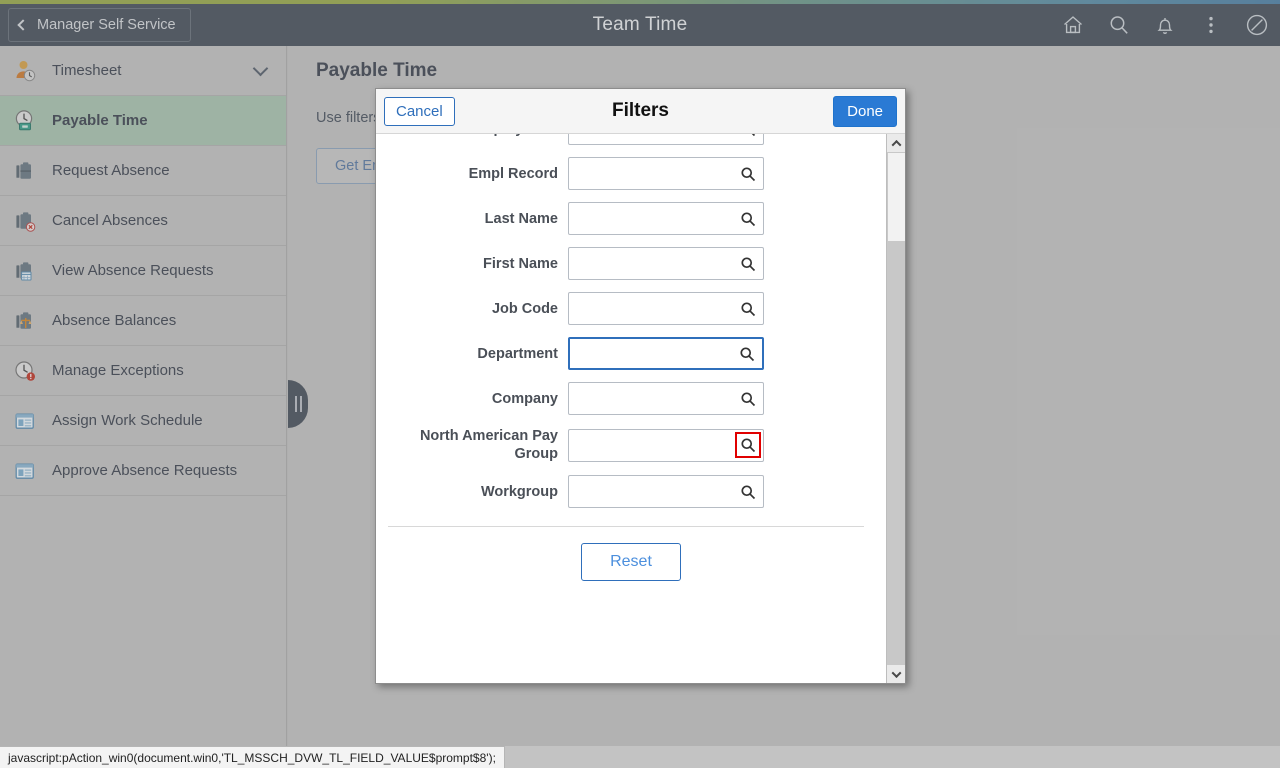  I want to click on first-name-field, so click(666, 263).